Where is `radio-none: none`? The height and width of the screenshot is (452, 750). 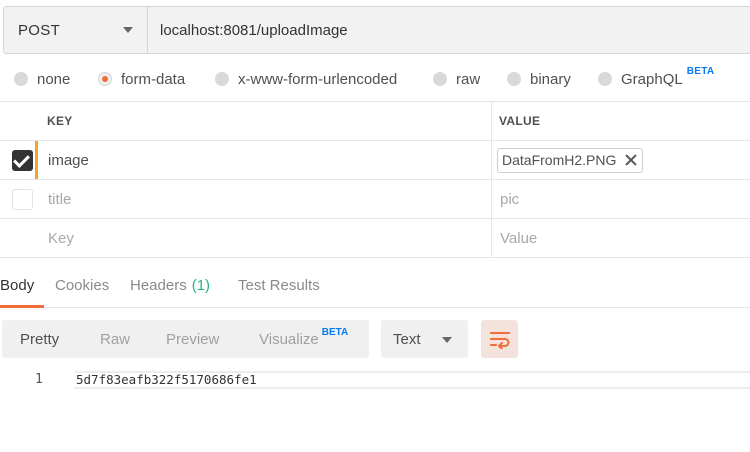
radio-none: none is located at coordinates (42, 79).